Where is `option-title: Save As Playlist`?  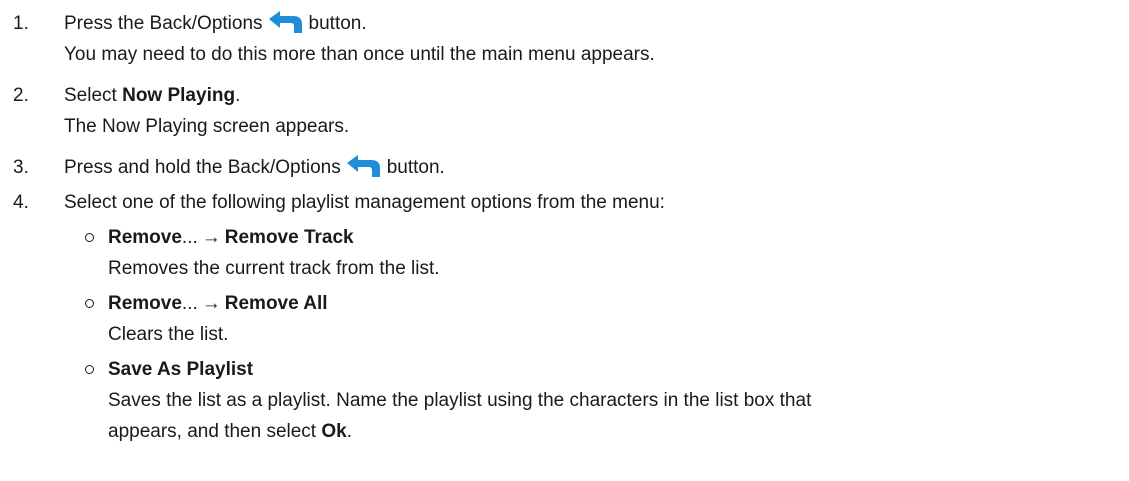
option-title: Save As Playlist is located at coordinates (613, 369).